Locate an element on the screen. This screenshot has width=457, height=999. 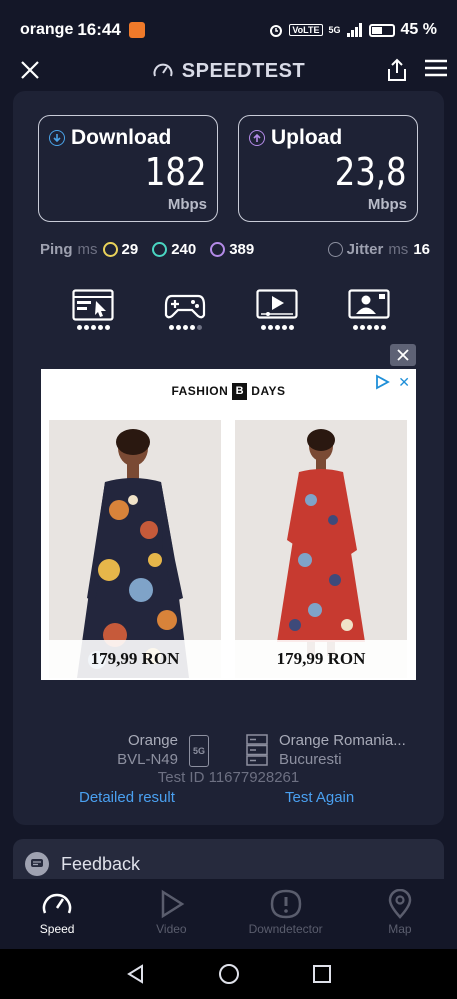
download-unit: Mbps is located at coordinates (187, 204).